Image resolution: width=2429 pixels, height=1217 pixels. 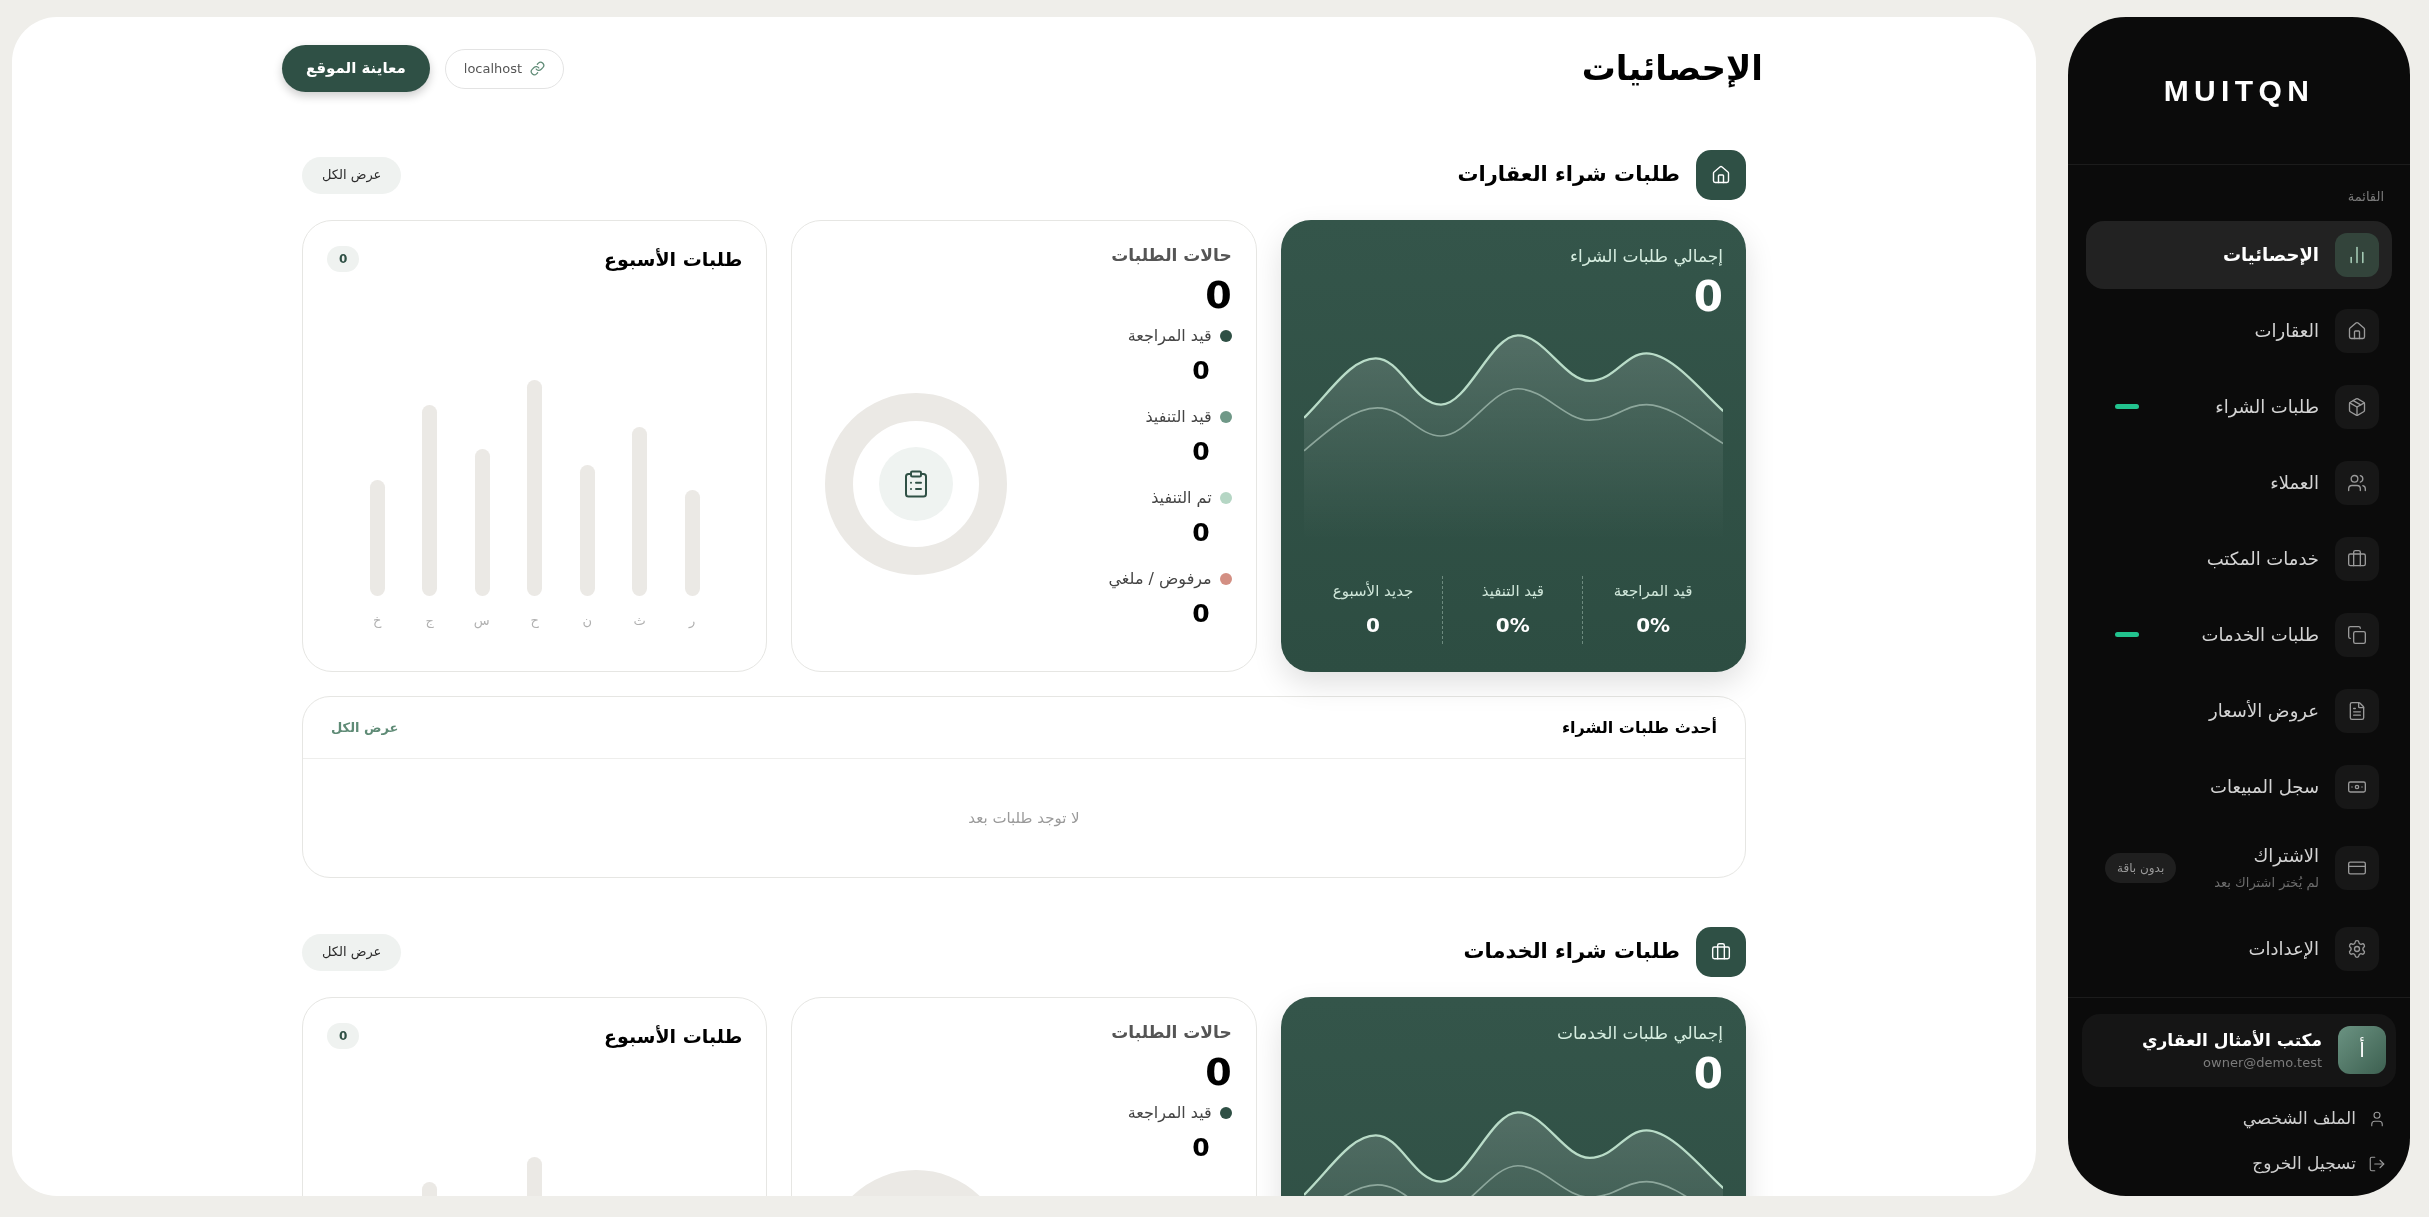 I want to click on link-label: الملف الشخصي, so click(x=2299, y=1118).